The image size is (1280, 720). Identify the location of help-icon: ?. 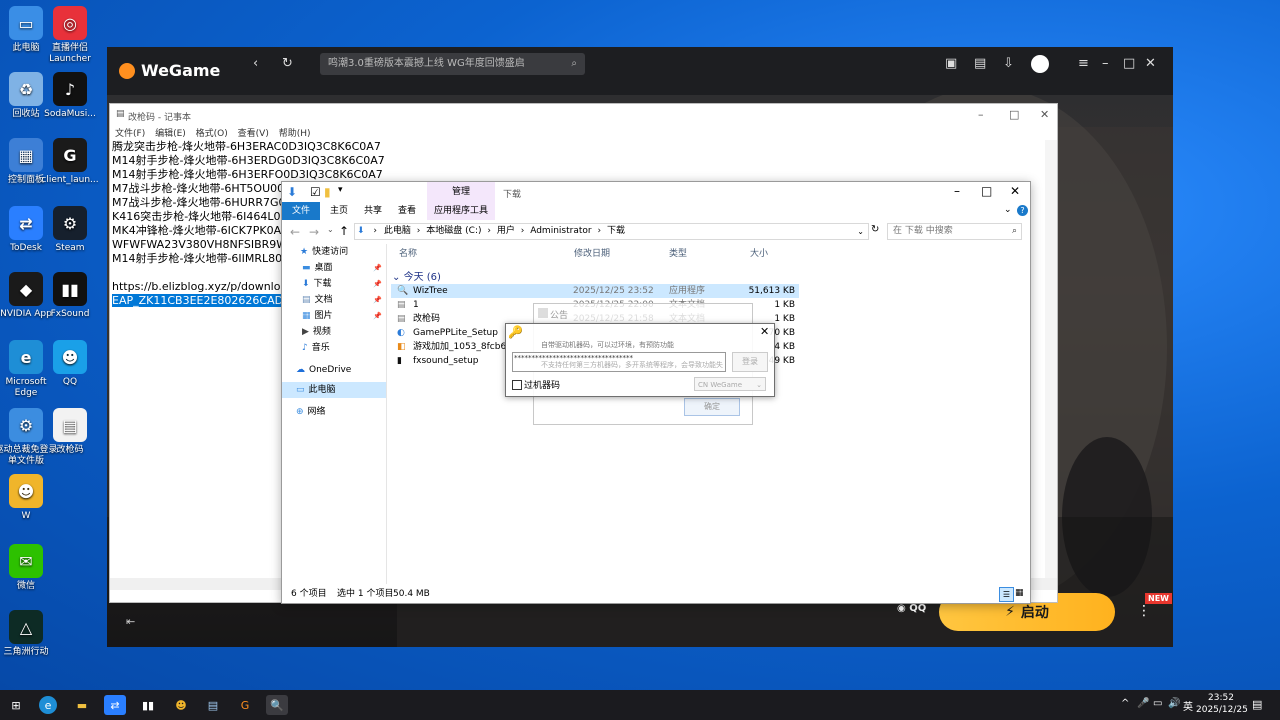
(1022, 210).